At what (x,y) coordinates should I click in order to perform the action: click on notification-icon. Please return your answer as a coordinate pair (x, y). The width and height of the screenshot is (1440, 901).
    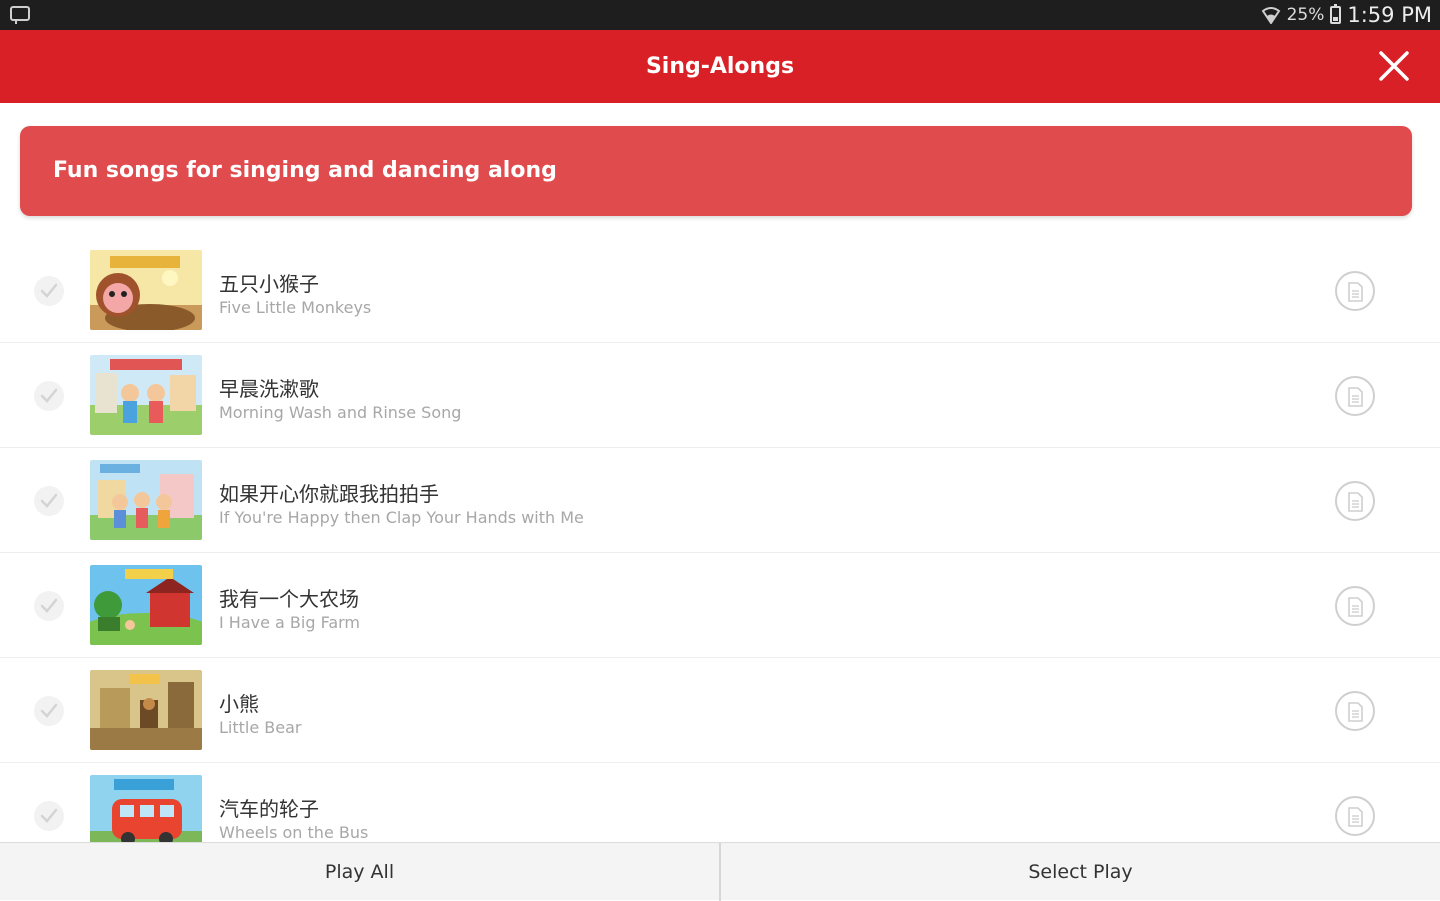
    Looking at the image, I should click on (20, 15).